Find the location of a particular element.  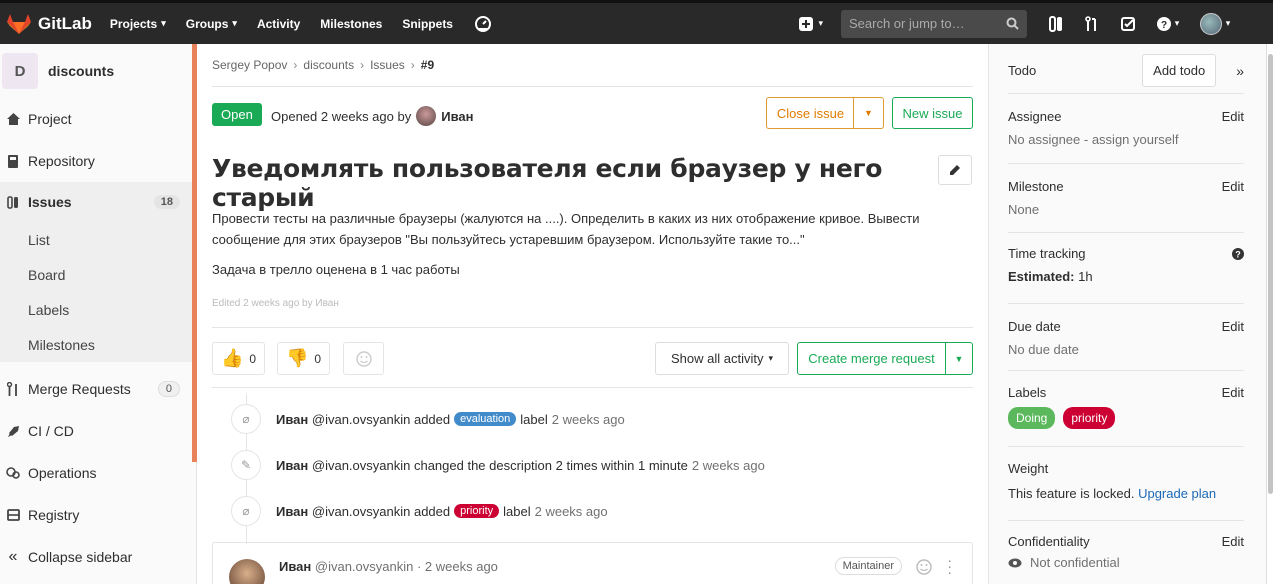

new-dropdown-button: ▾ is located at coordinates (811, 23).